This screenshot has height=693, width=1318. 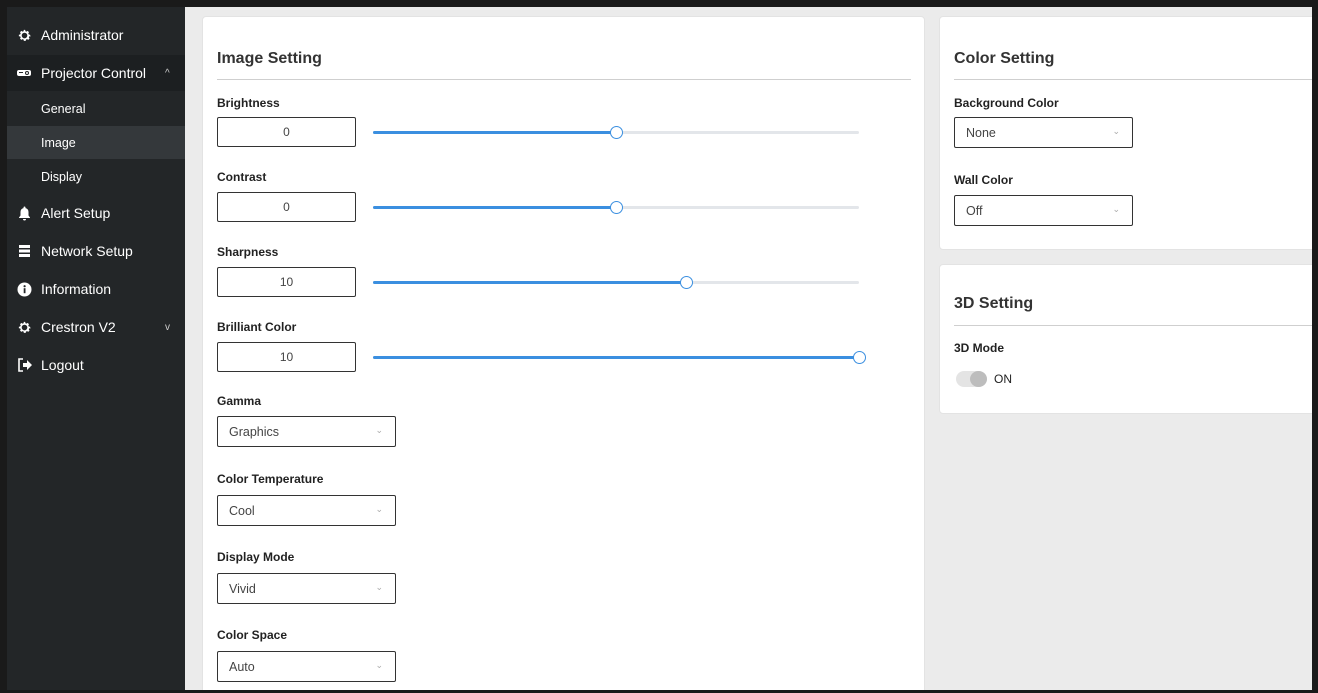 I want to click on sidebar-item-projector-control: Projector Control ^, so click(x=96, y=73).